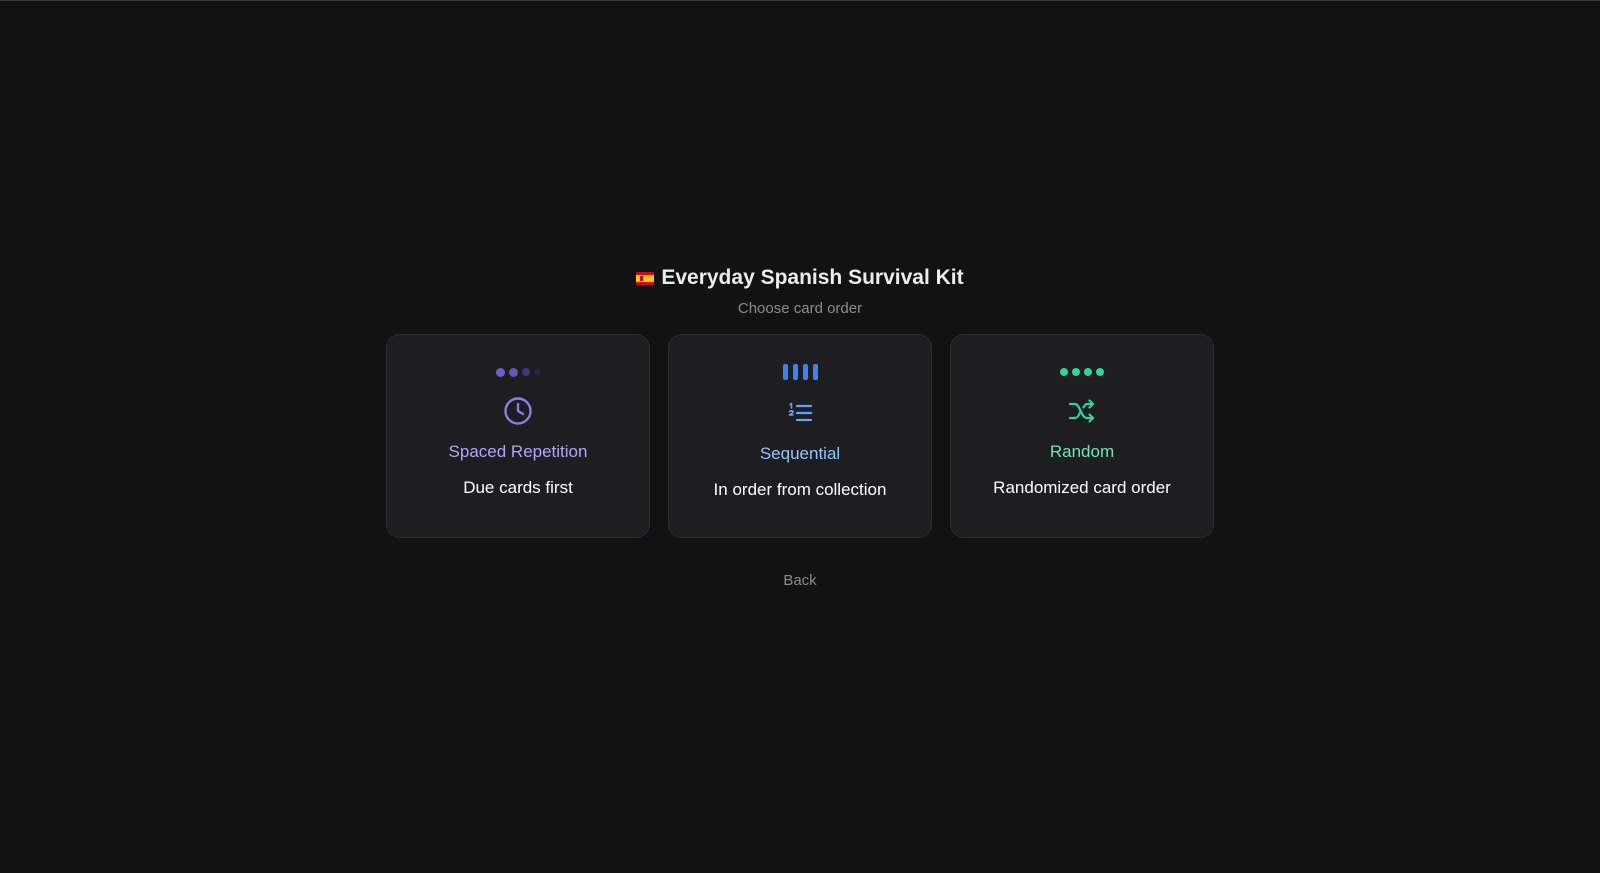 Image resolution: width=1600 pixels, height=873 pixels. Describe the element at coordinates (518, 451) in the screenshot. I see `spaced-repetition-title: Spaced Repetition` at that location.